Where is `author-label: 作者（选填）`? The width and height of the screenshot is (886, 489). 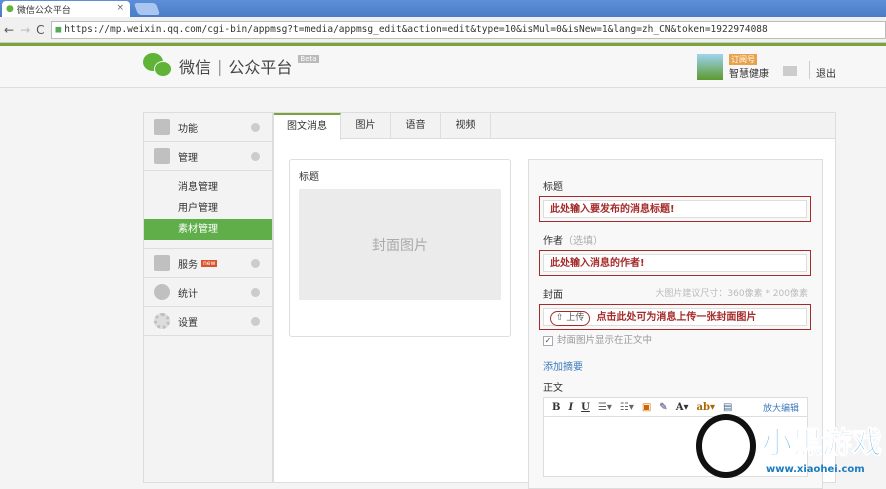
author-label: 作者（选填） is located at coordinates (675, 239).